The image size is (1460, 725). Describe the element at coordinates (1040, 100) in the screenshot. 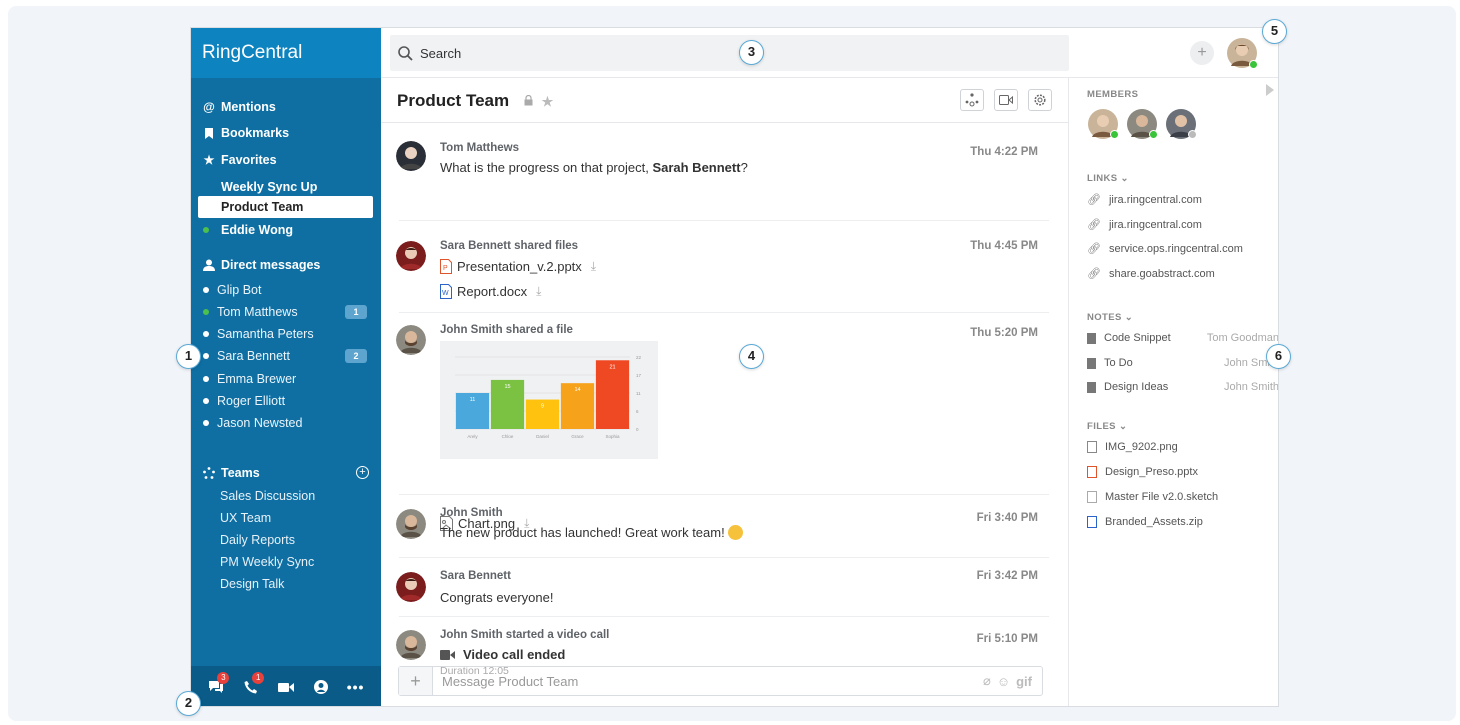

I see `settings-button` at that location.